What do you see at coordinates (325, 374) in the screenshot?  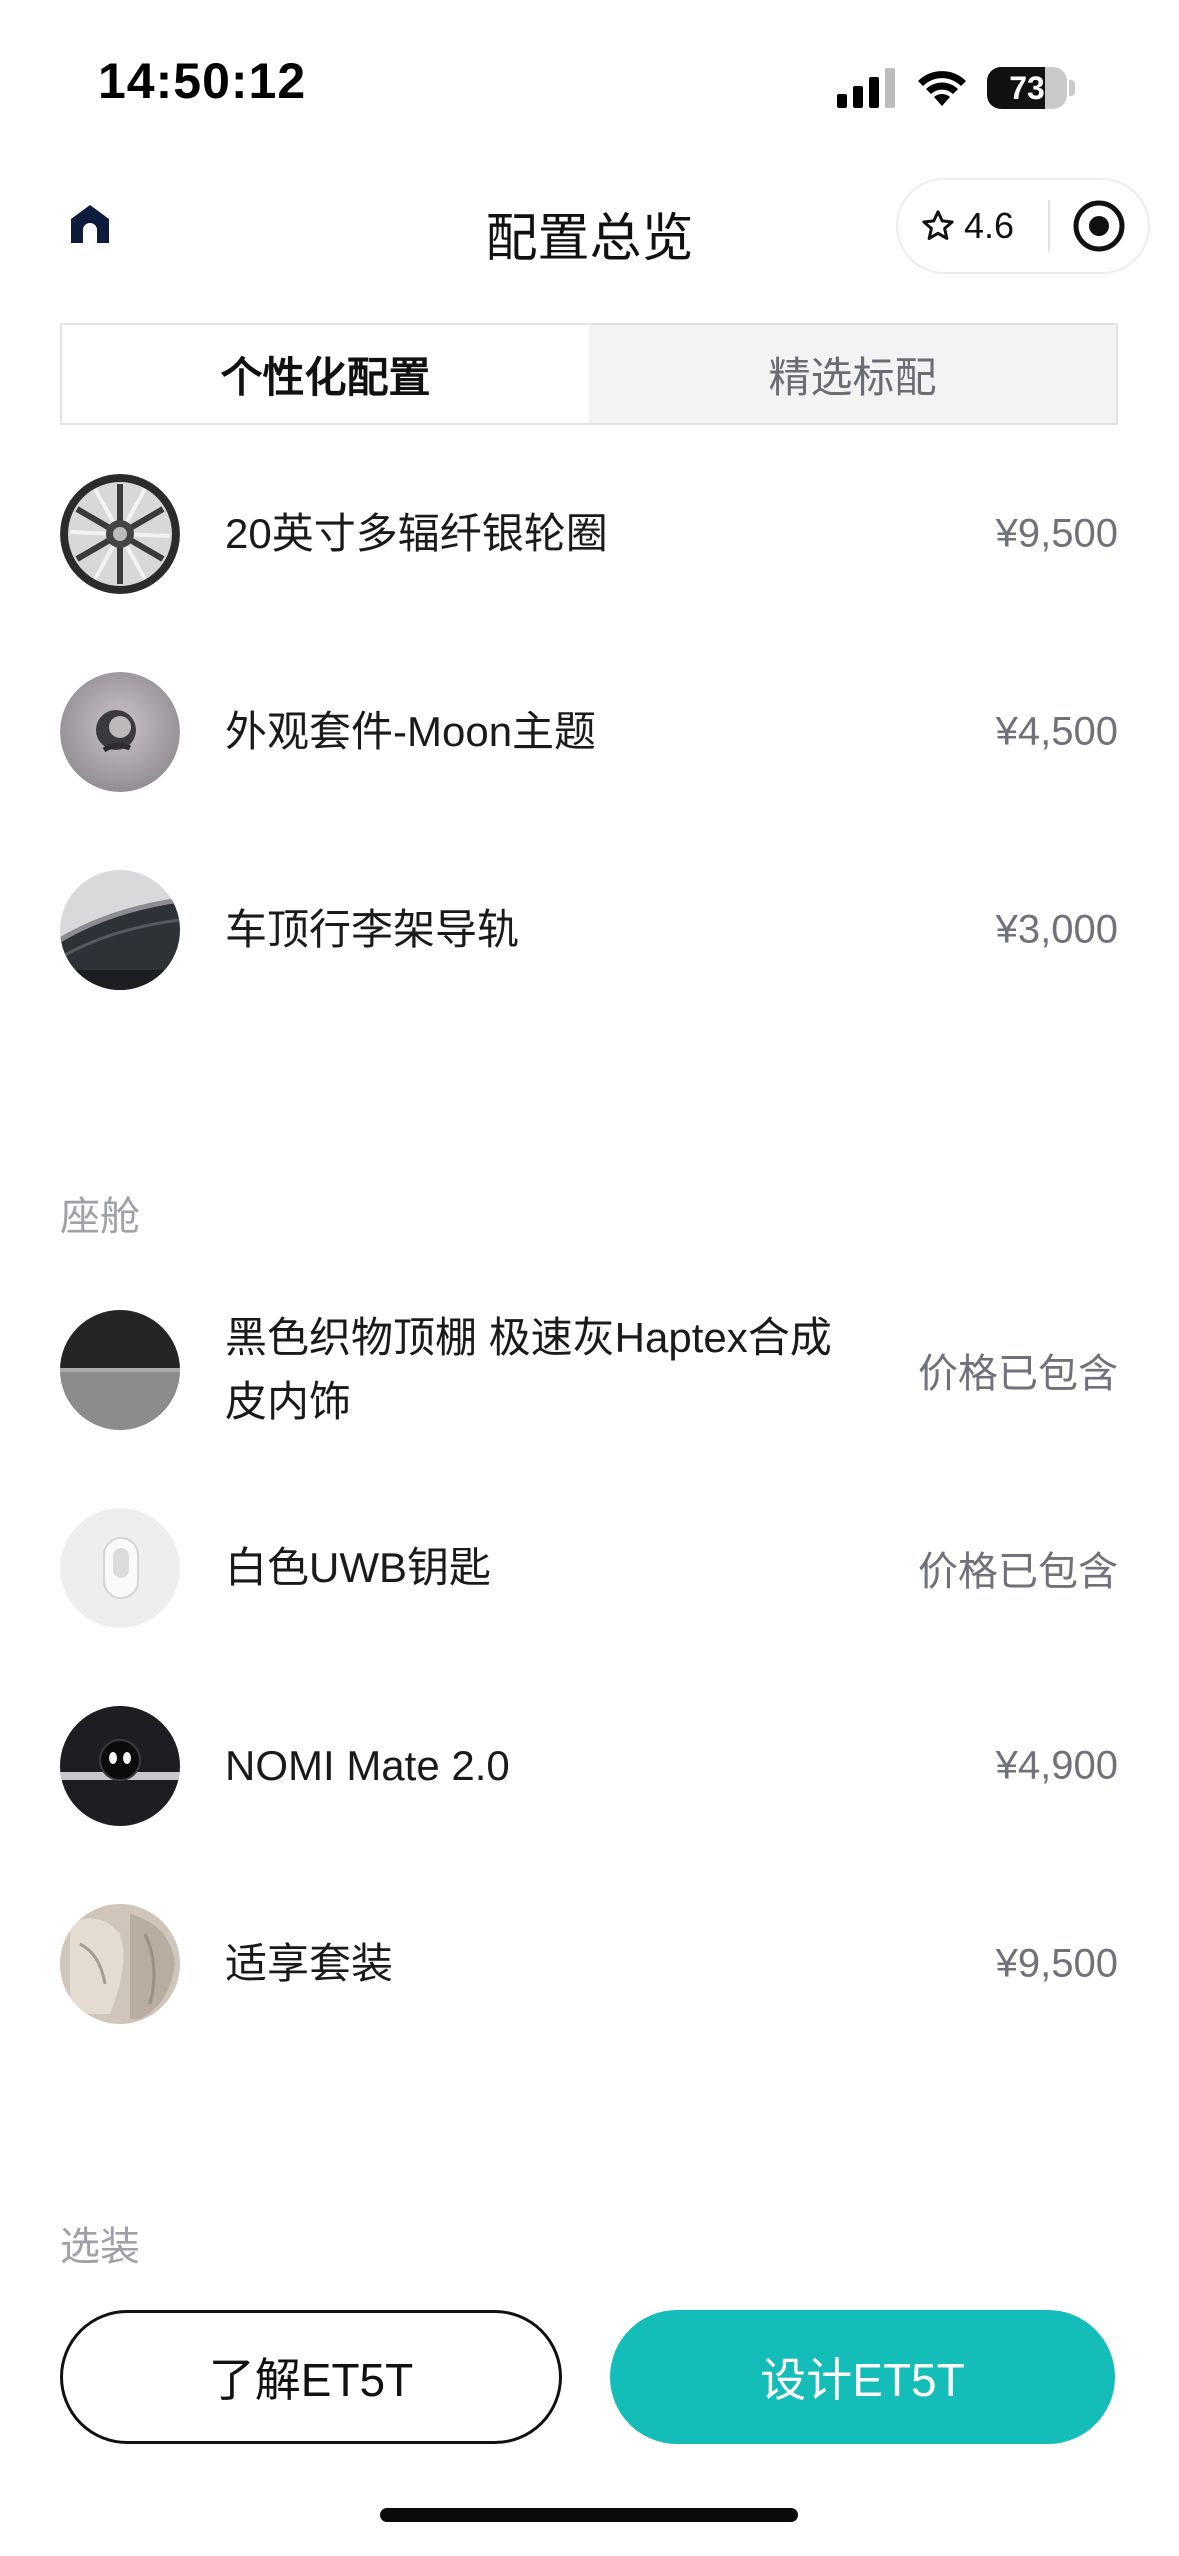 I see `tab-personalized: 个性化配置` at bounding box center [325, 374].